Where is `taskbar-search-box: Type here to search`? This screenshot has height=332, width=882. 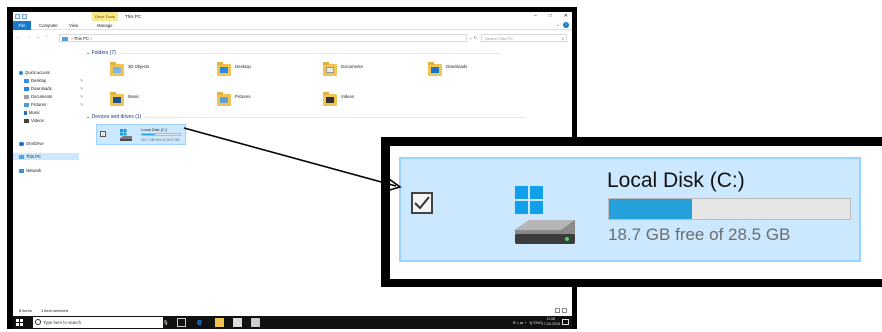
taskbar-search-box: Type here to search is located at coordinates (98, 322).